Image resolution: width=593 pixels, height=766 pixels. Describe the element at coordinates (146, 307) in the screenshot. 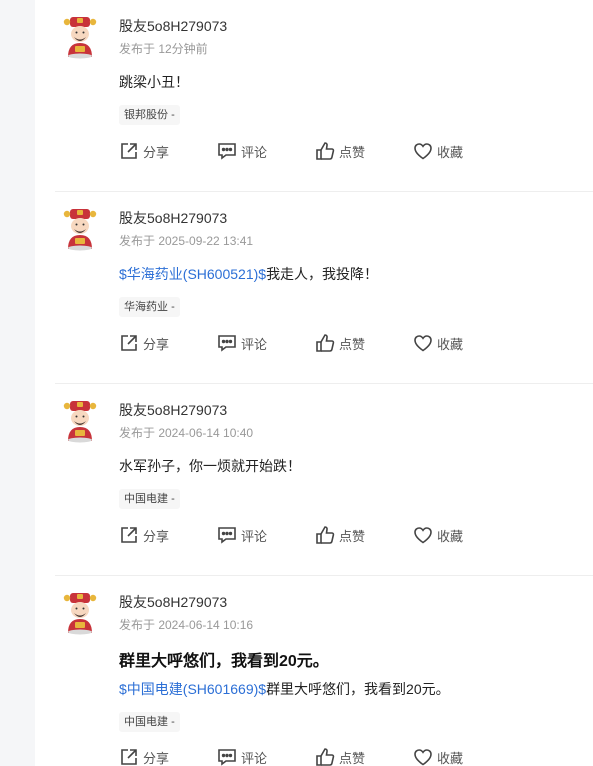

I see `stock-tag-label: 华海药业` at that location.